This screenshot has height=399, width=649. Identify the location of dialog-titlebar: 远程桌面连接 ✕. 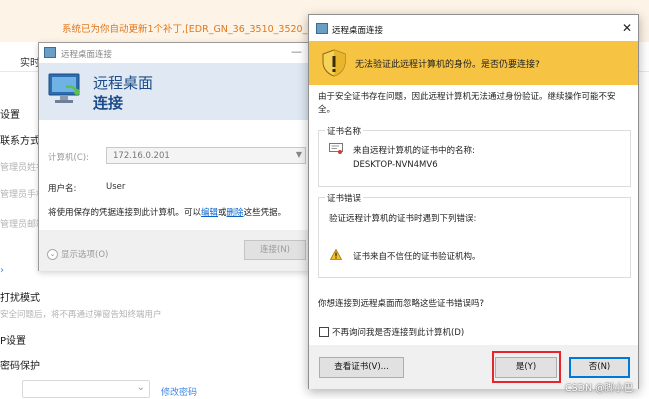
(473, 28).